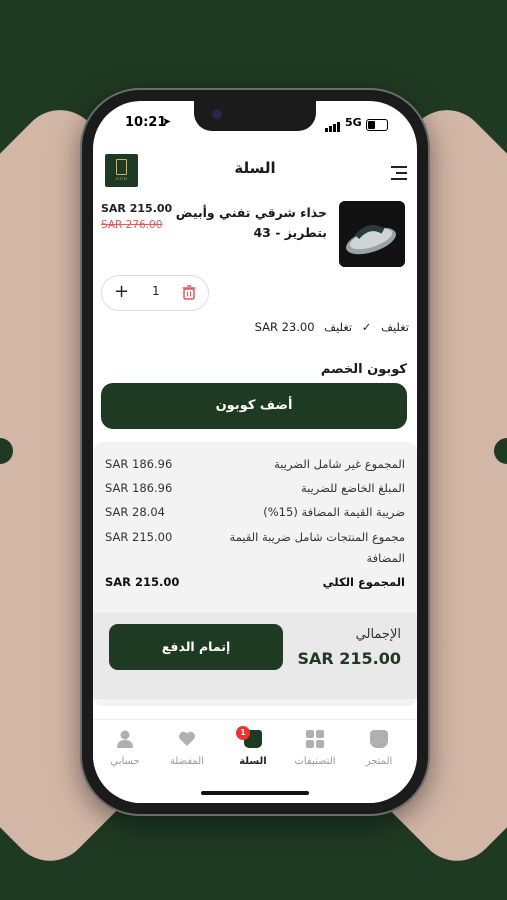  I want to click on summary-label: المجموع غير شامل الضريبة, so click(339, 464).